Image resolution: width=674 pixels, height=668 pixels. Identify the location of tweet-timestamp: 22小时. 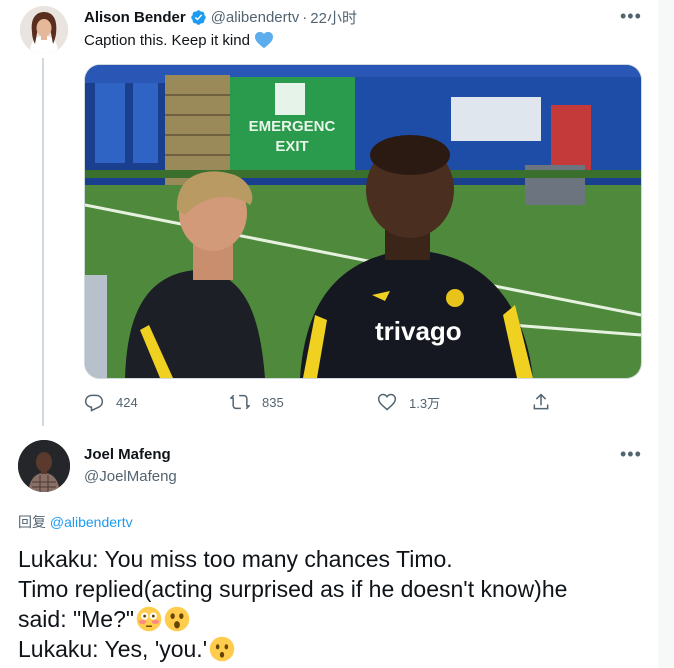
(333, 17).